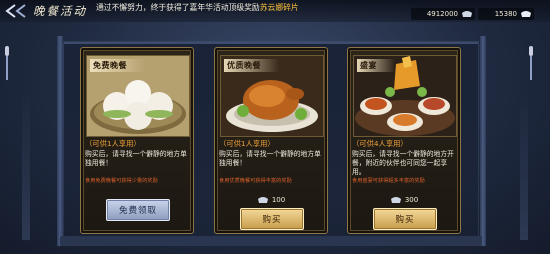  Describe the element at coordinates (271, 241) in the screenshot. I see `panel-base` at that location.